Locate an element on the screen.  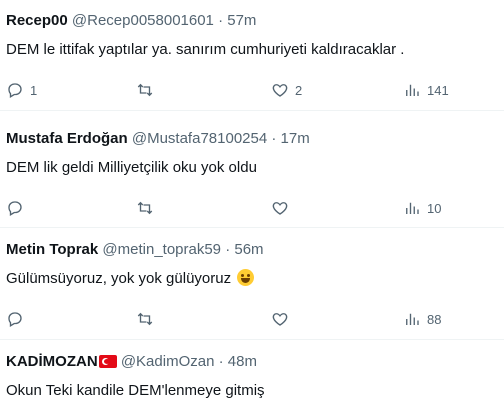
tweet-actions: 1 2 141 is located at coordinates (252, 90).